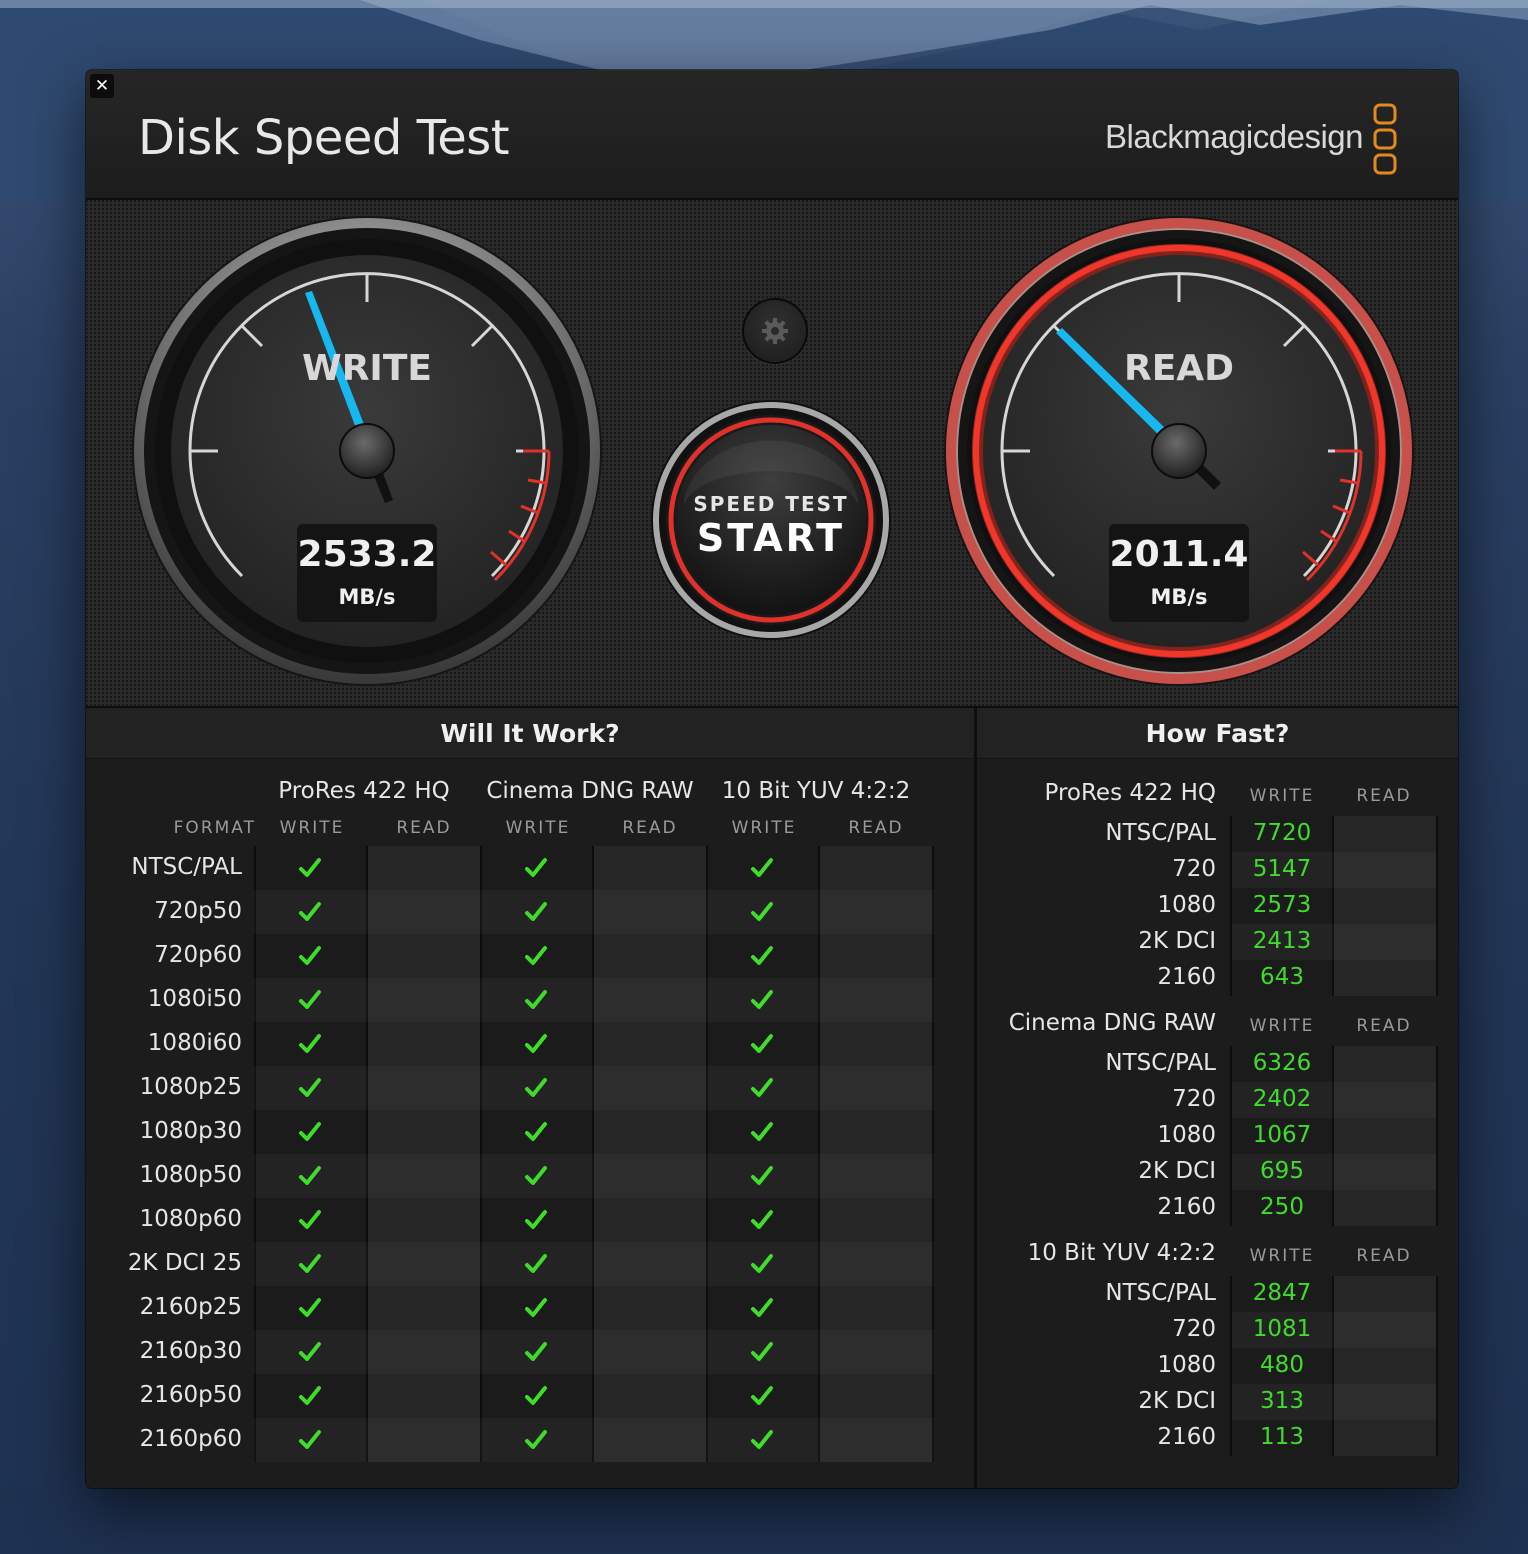  I want to click on how-fast-group-title: Cinema DNG RAW, so click(1112, 1023).